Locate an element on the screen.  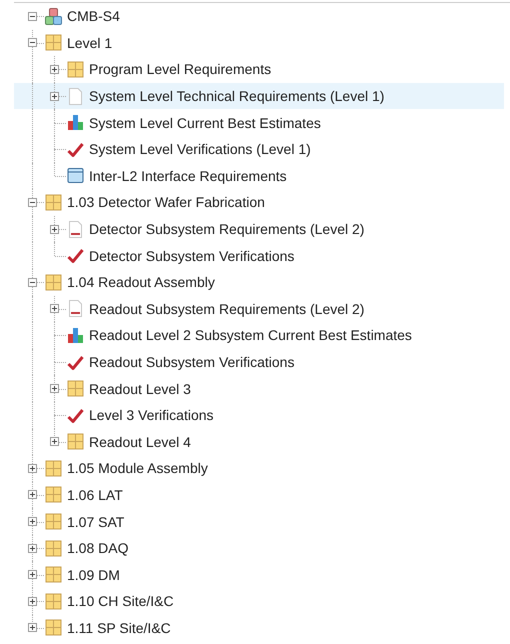
item-label: Level 3 Verifications is located at coordinates (151, 415).